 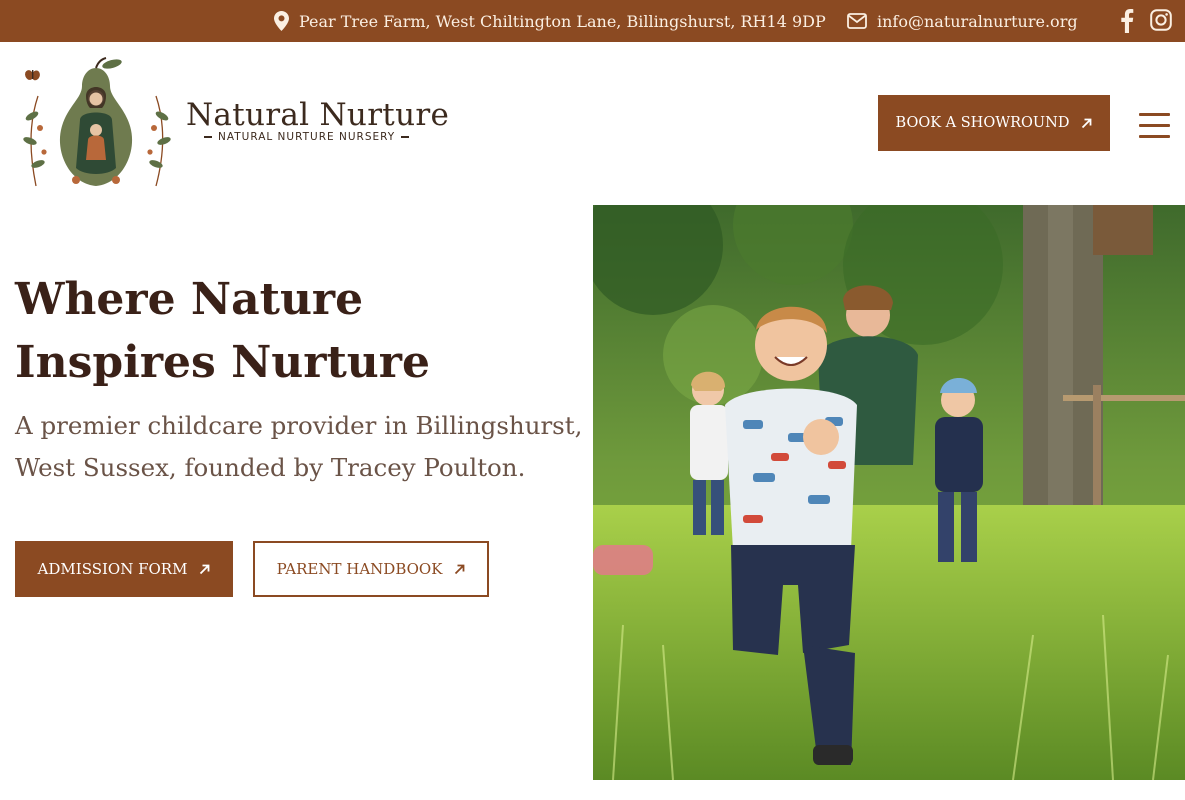 I want to click on brand-tagline: NATURAL NURTURE NURSERY, so click(x=306, y=137).